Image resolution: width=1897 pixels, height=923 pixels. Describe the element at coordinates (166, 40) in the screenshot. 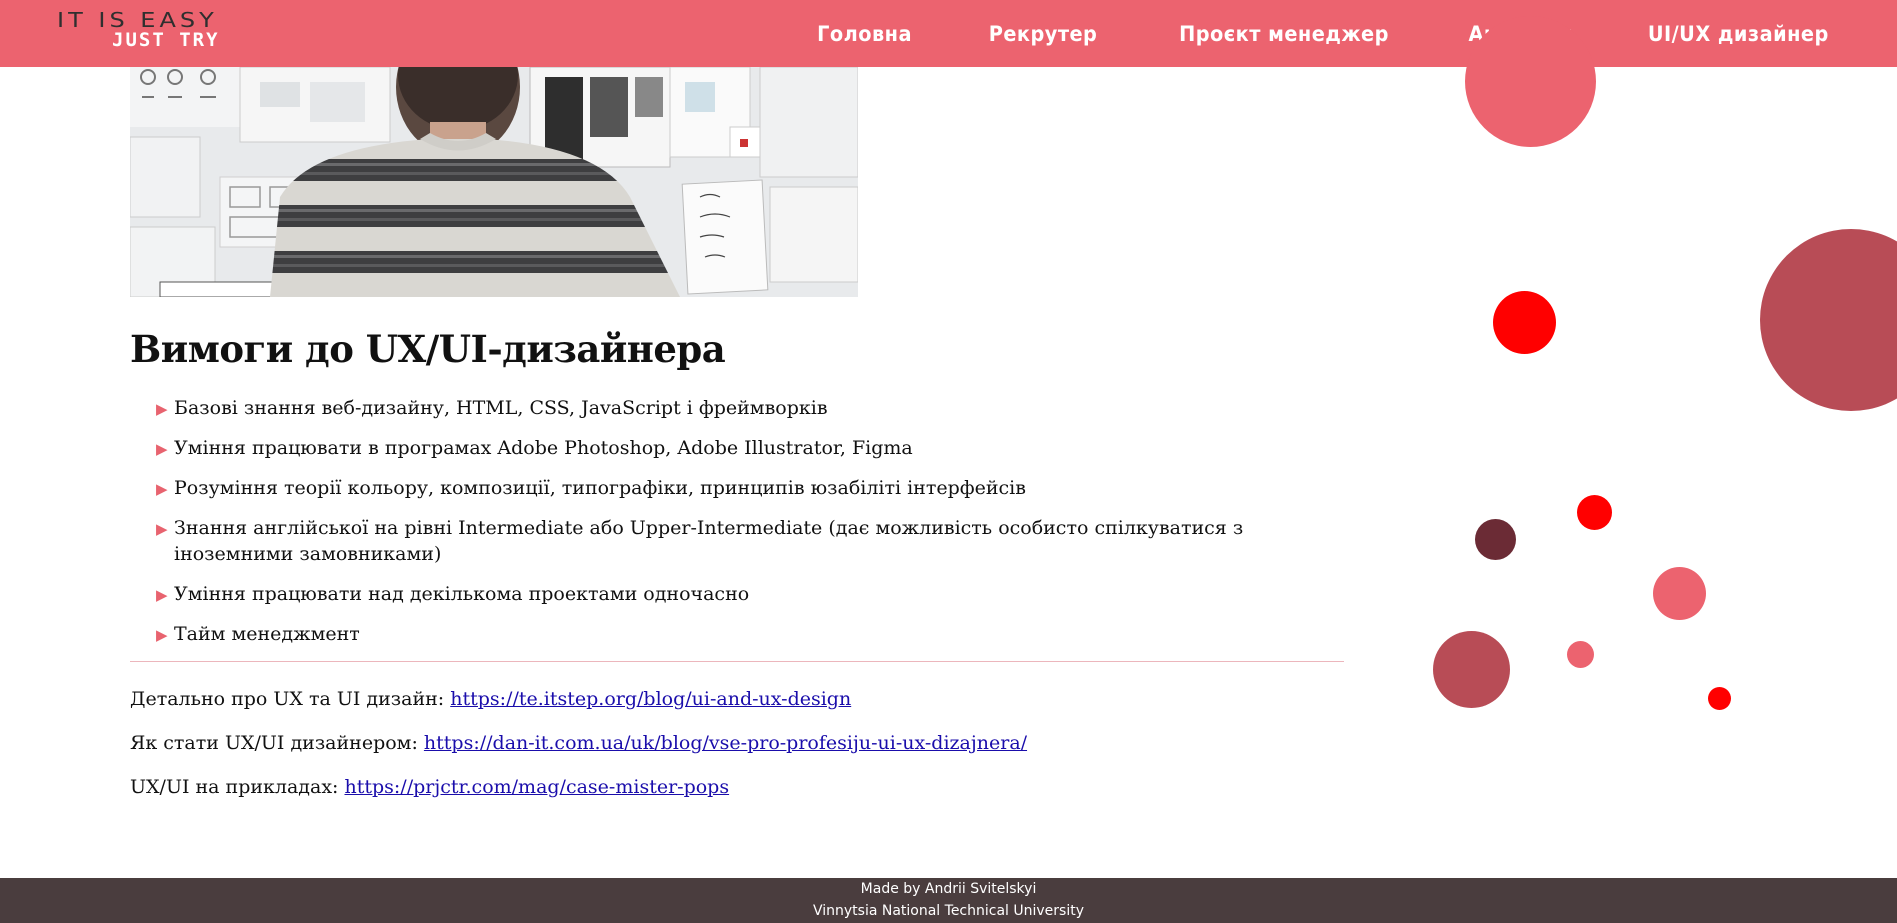

I see `logo-tagline: JUST TRY` at that location.